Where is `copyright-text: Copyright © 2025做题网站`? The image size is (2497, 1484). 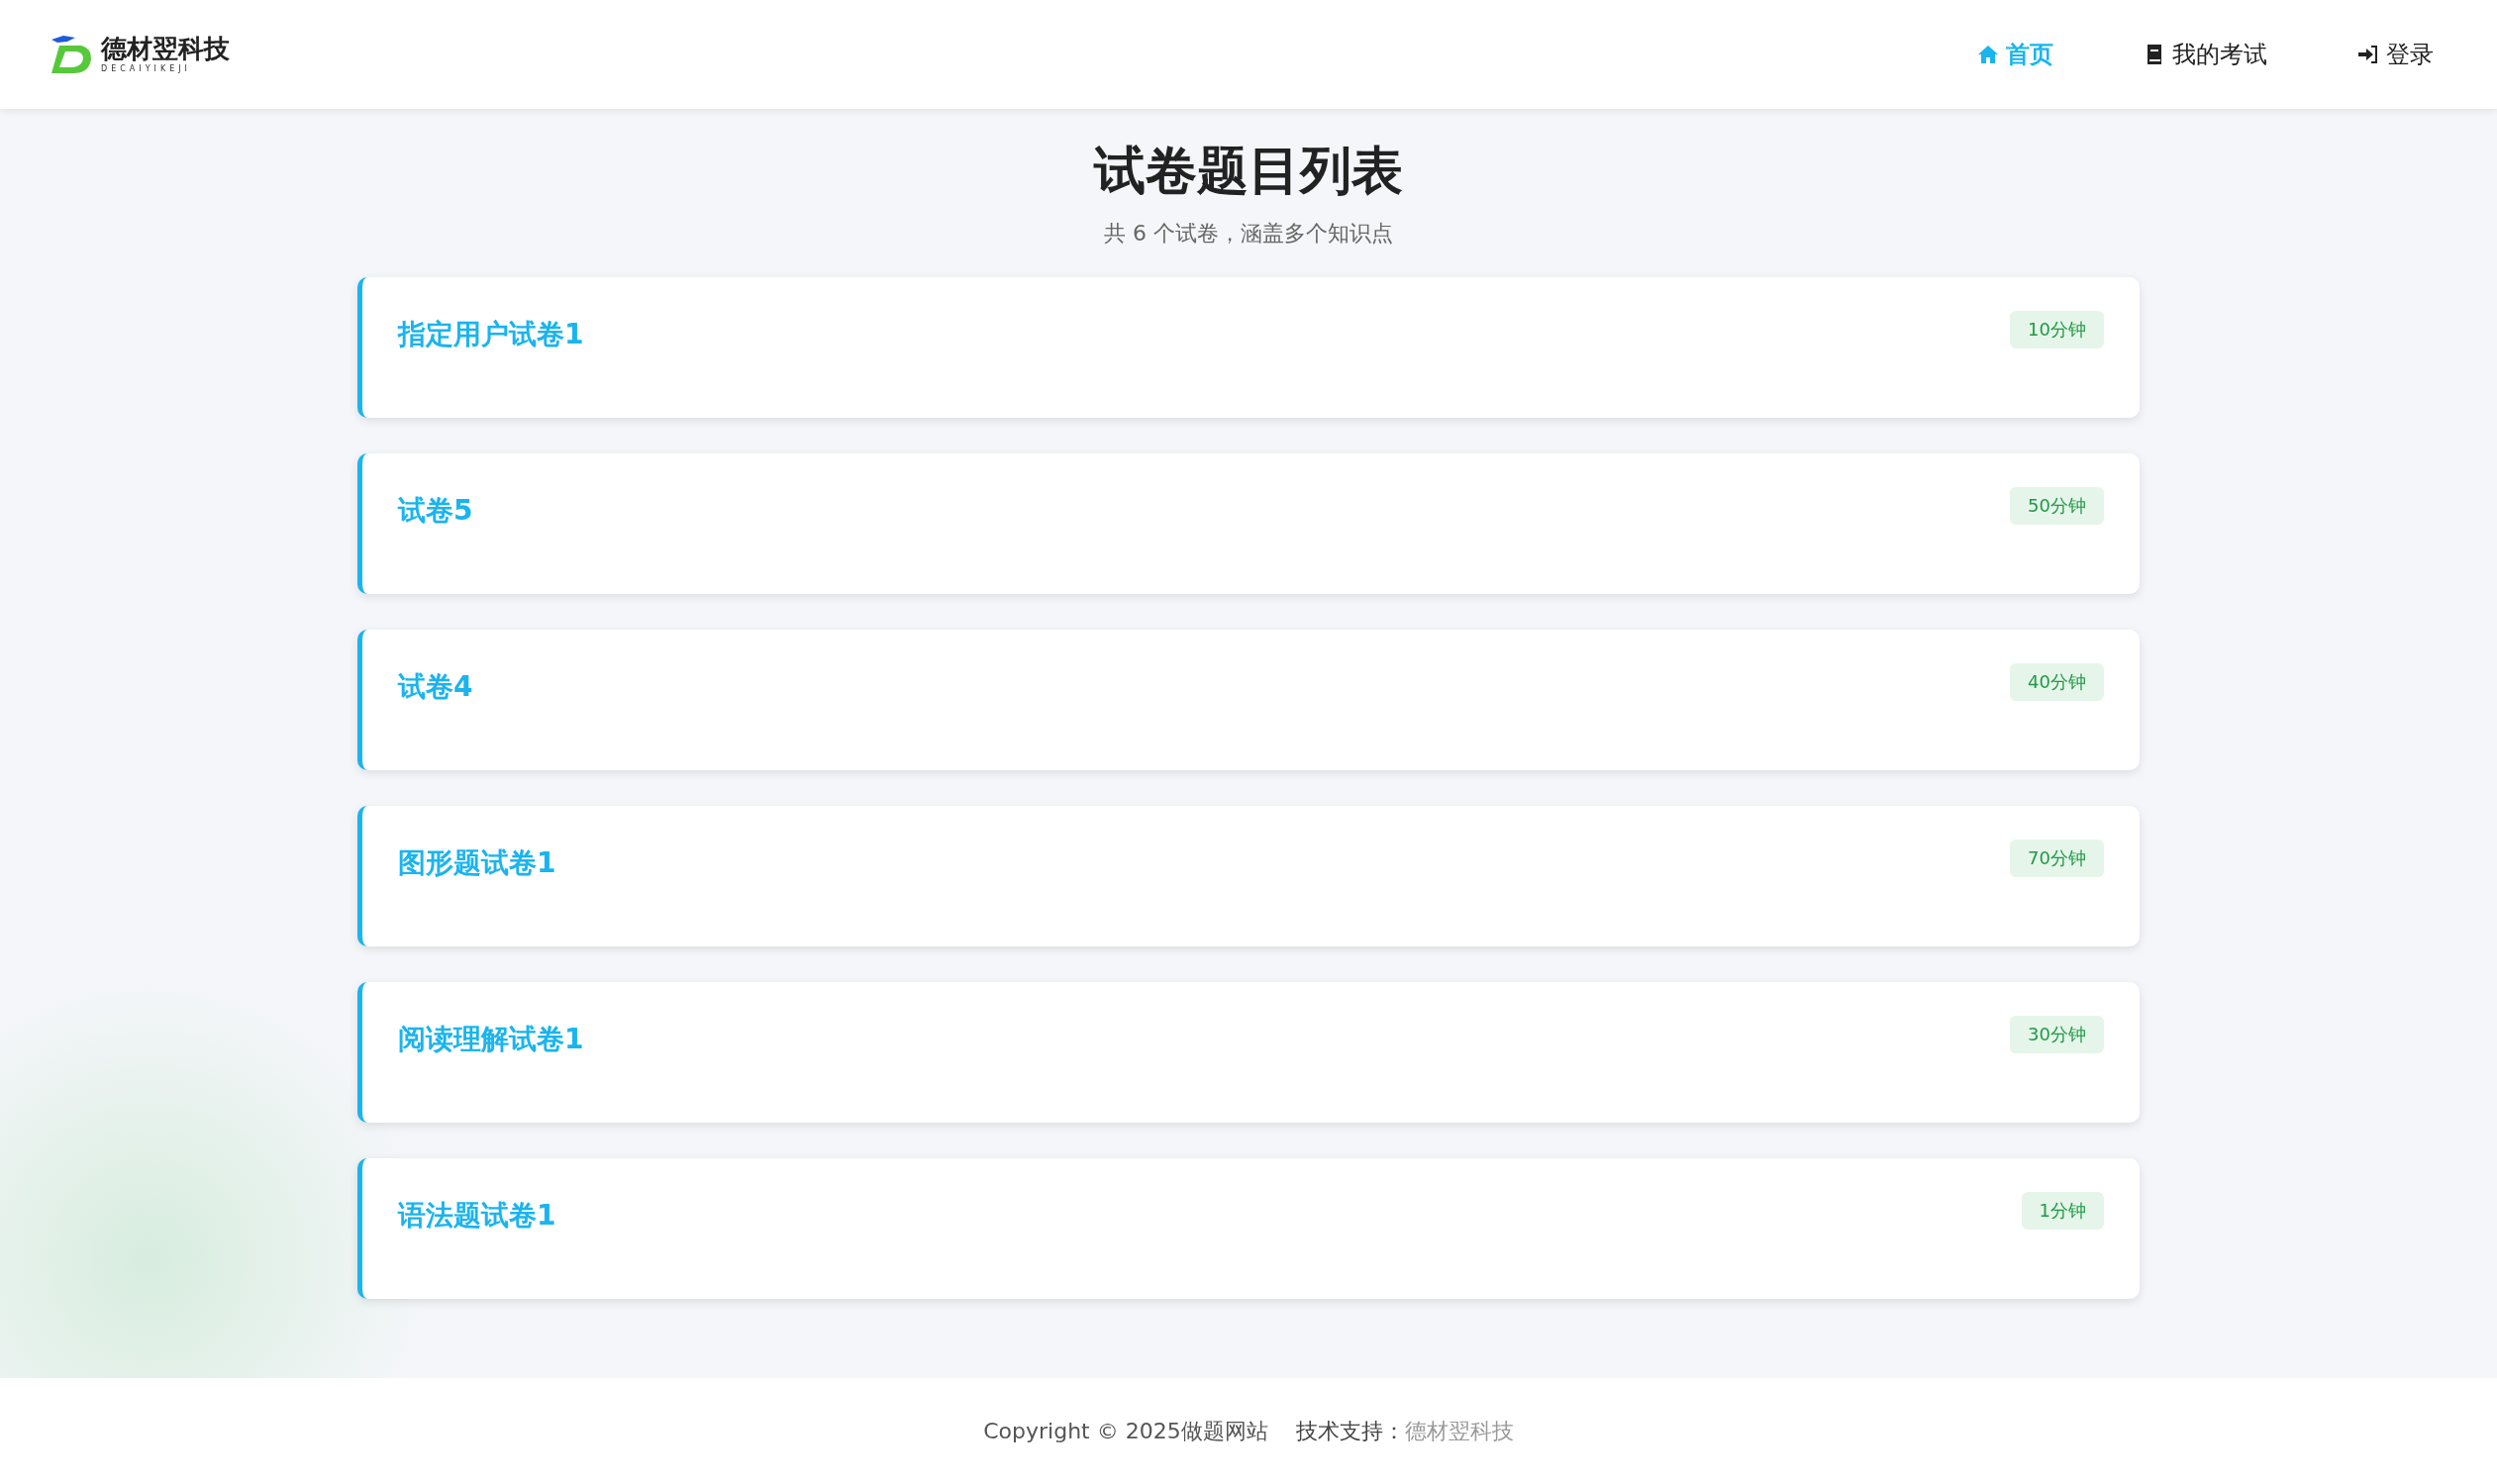
copyright-text: Copyright © 2025做题网站 is located at coordinates (1125, 1431).